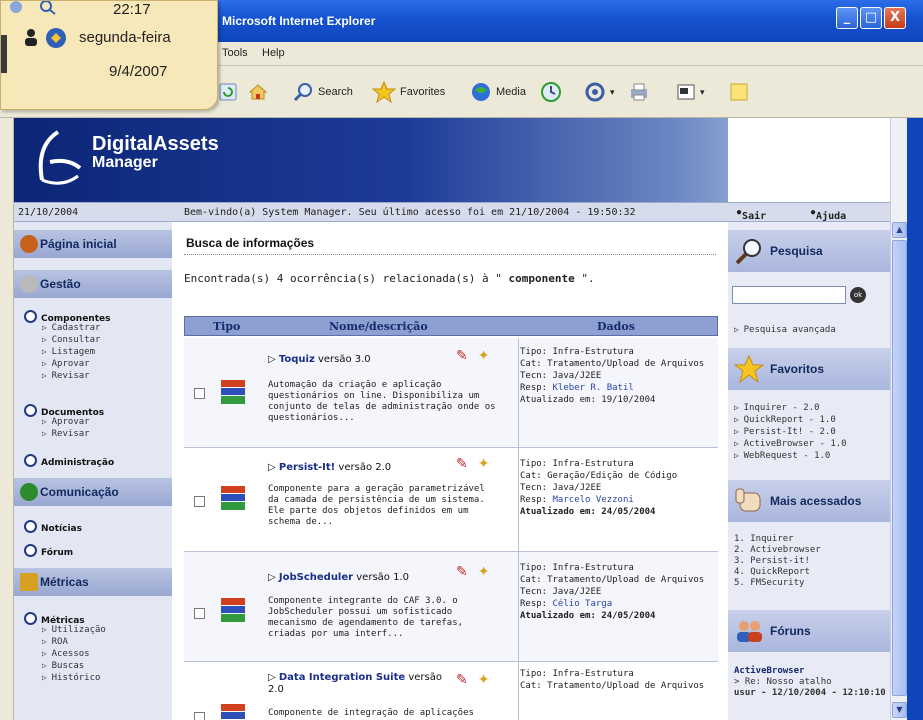 The image size is (923, 720). I want to click on edit-button: ▾, so click(690, 92).